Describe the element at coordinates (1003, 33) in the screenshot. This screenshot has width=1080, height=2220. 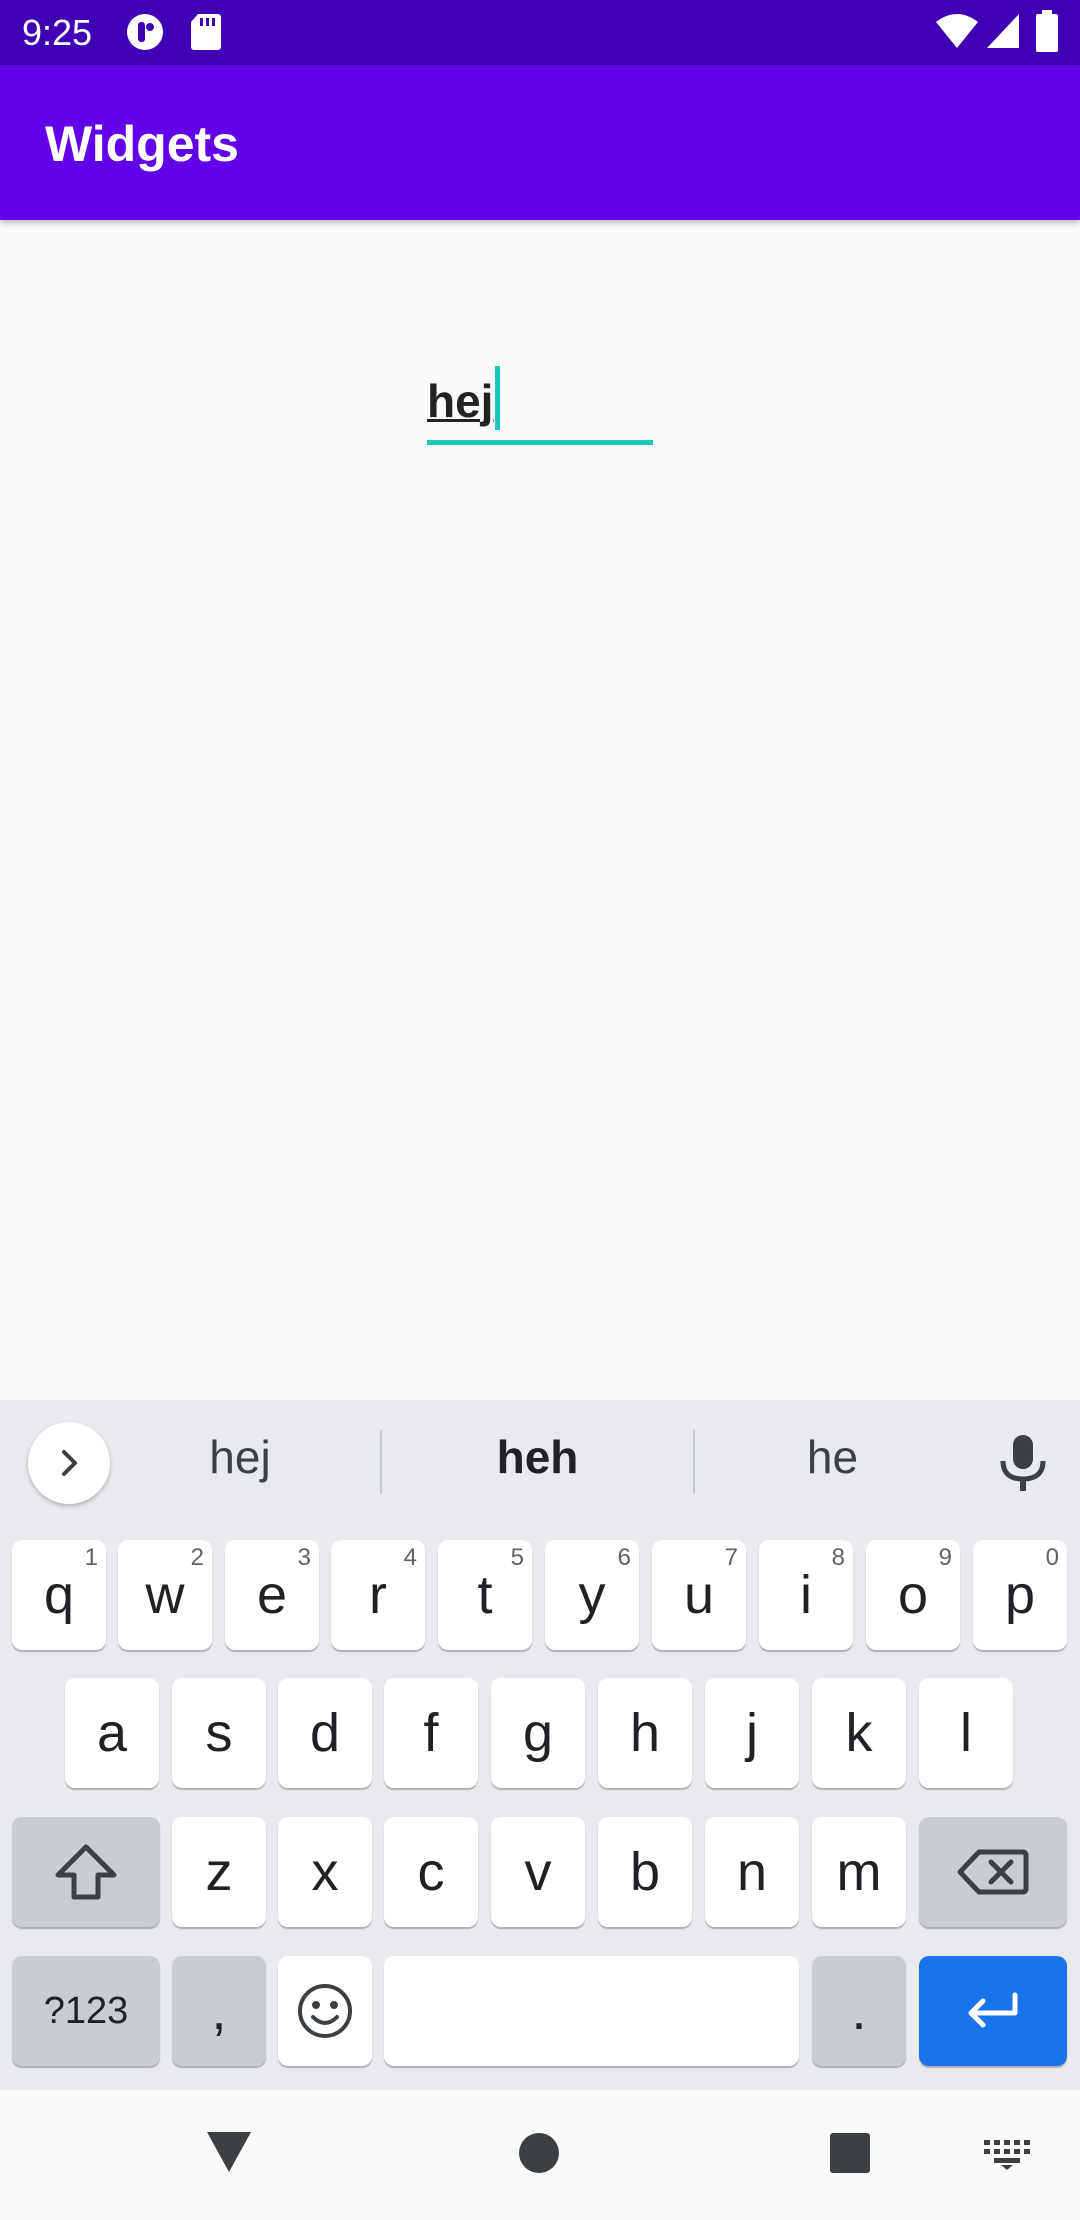
I see `cell-signal-icon` at that location.